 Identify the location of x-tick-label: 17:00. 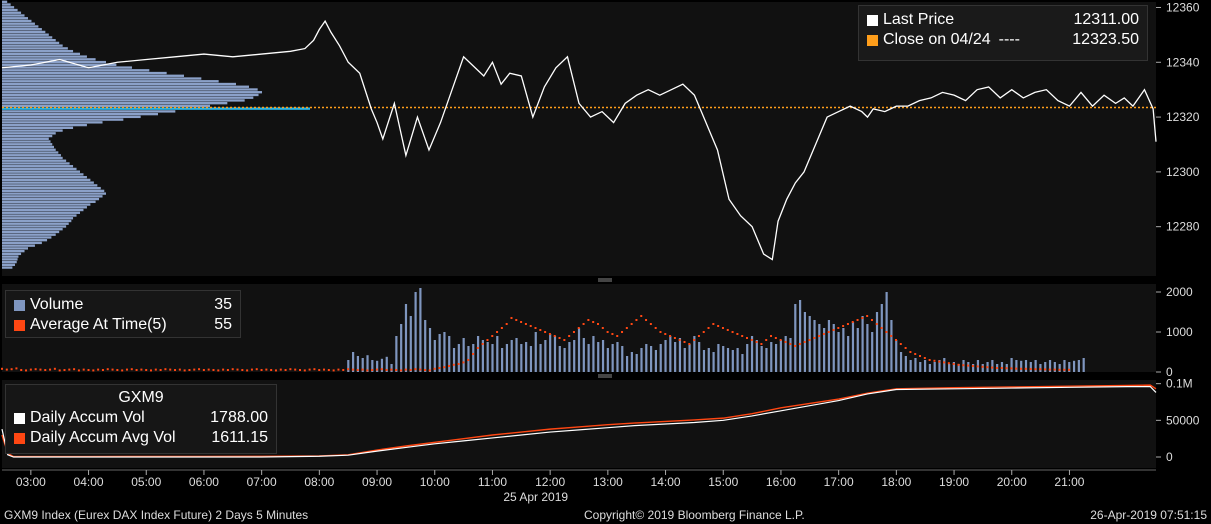
(839, 482).